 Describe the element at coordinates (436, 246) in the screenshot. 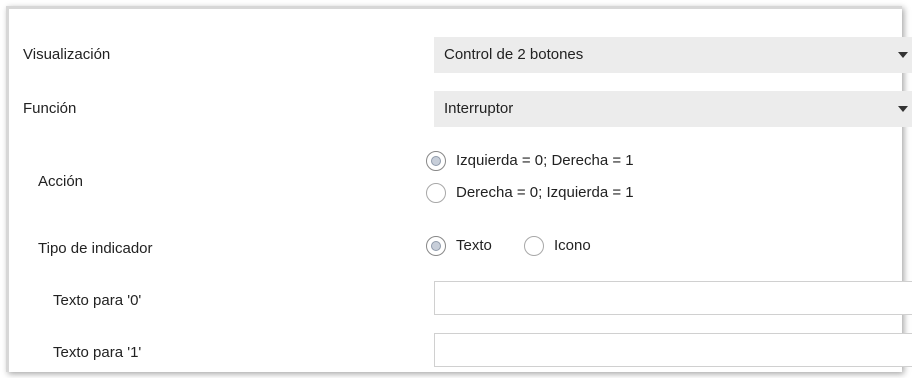

I see `tipo-texto-radio` at that location.